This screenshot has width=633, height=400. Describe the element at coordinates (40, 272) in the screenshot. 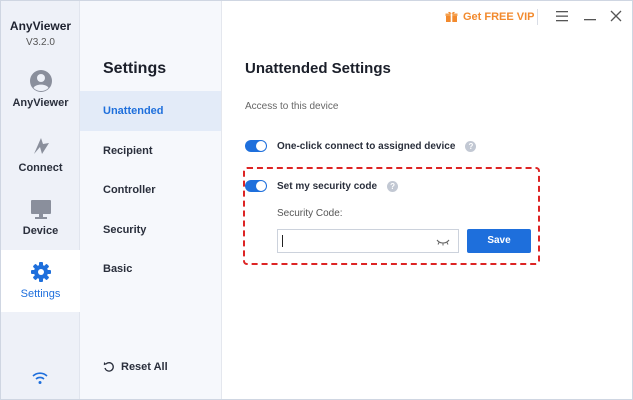

I see `gear-icon` at that location.